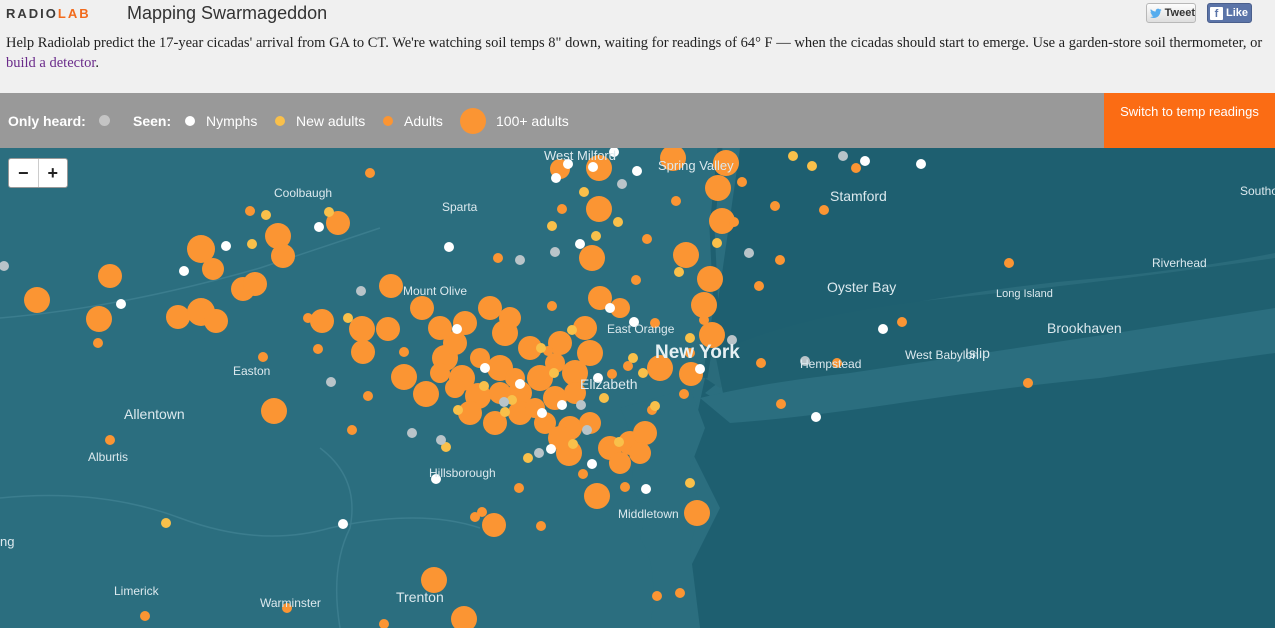  What do you see at coordinates (53, 173) in the screenshot?
I see `zoom-in-button: +` at bounding box center [53, 173].